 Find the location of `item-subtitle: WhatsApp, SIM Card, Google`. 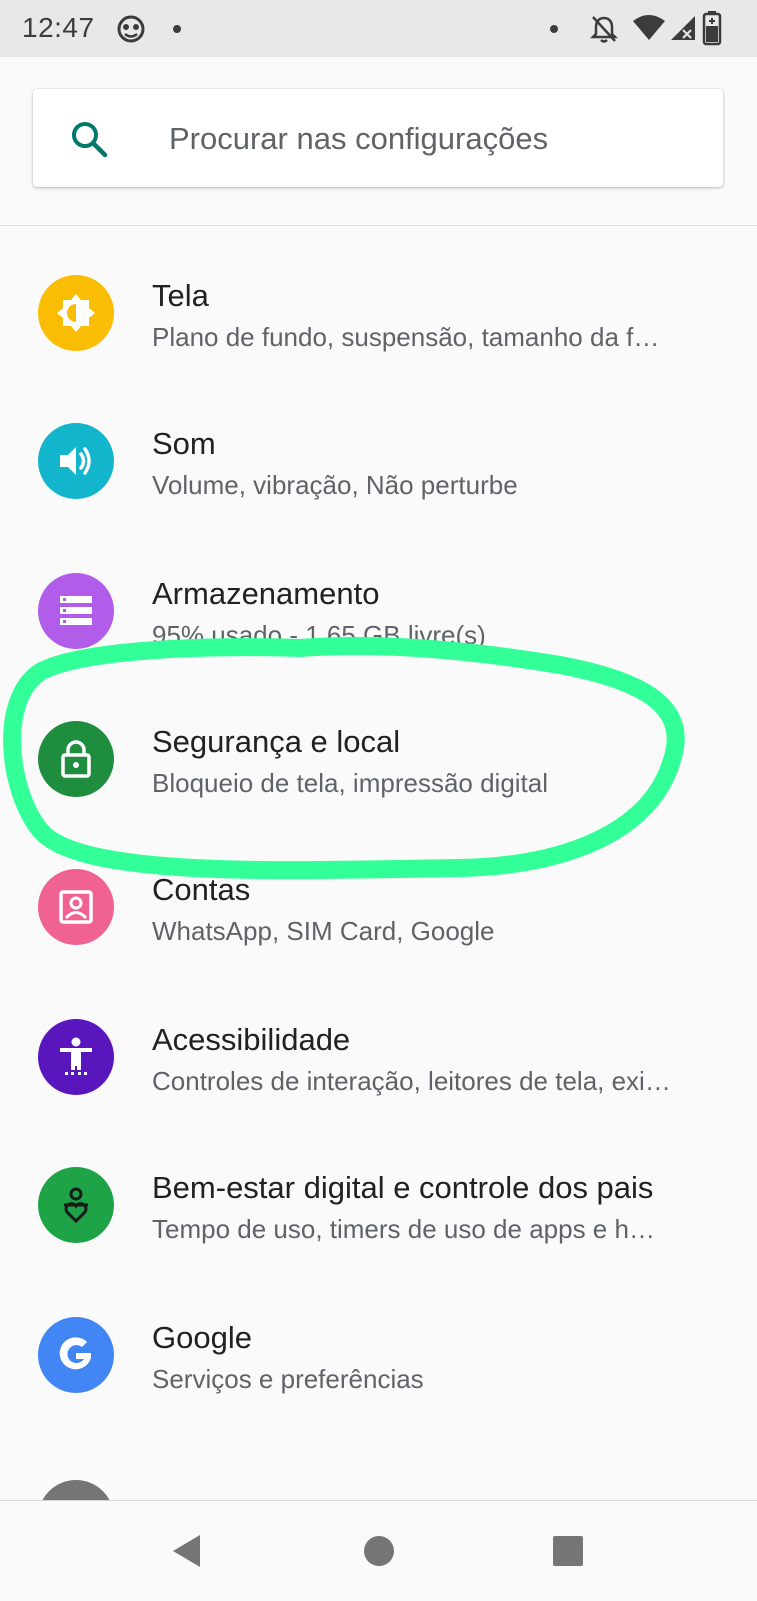

item-subtitle: WhatsApp, SIM Card, Google is located at coordinates (323, 931).